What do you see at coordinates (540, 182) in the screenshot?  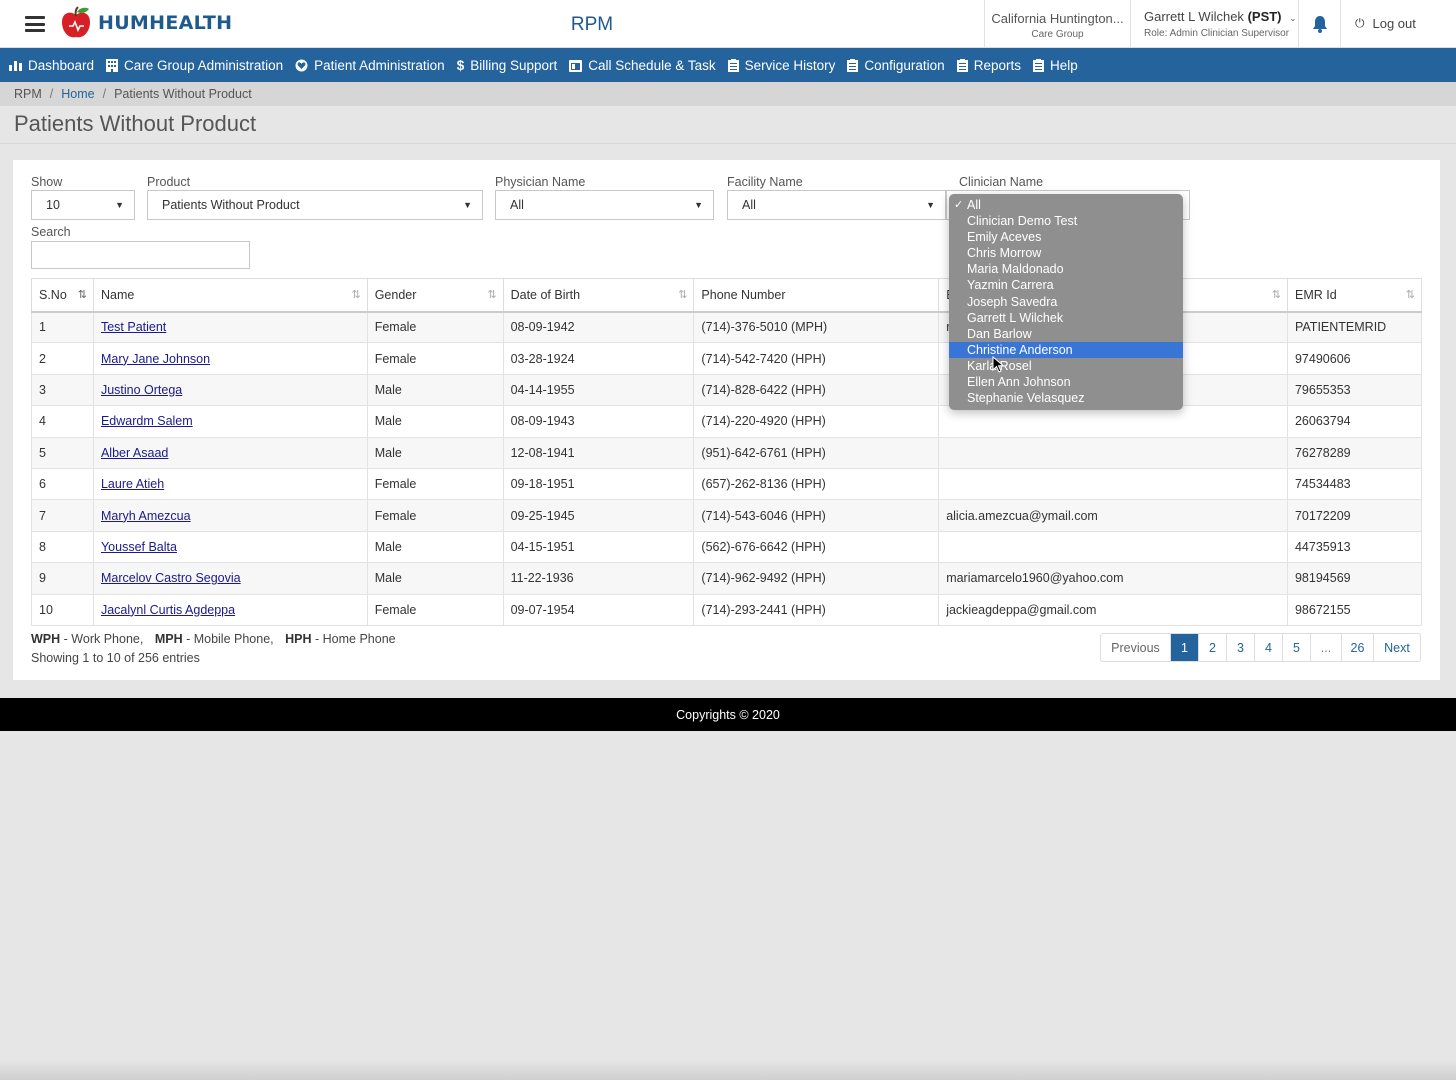 I see `physician-label: Physician Name` at bounding box center [540, 182].